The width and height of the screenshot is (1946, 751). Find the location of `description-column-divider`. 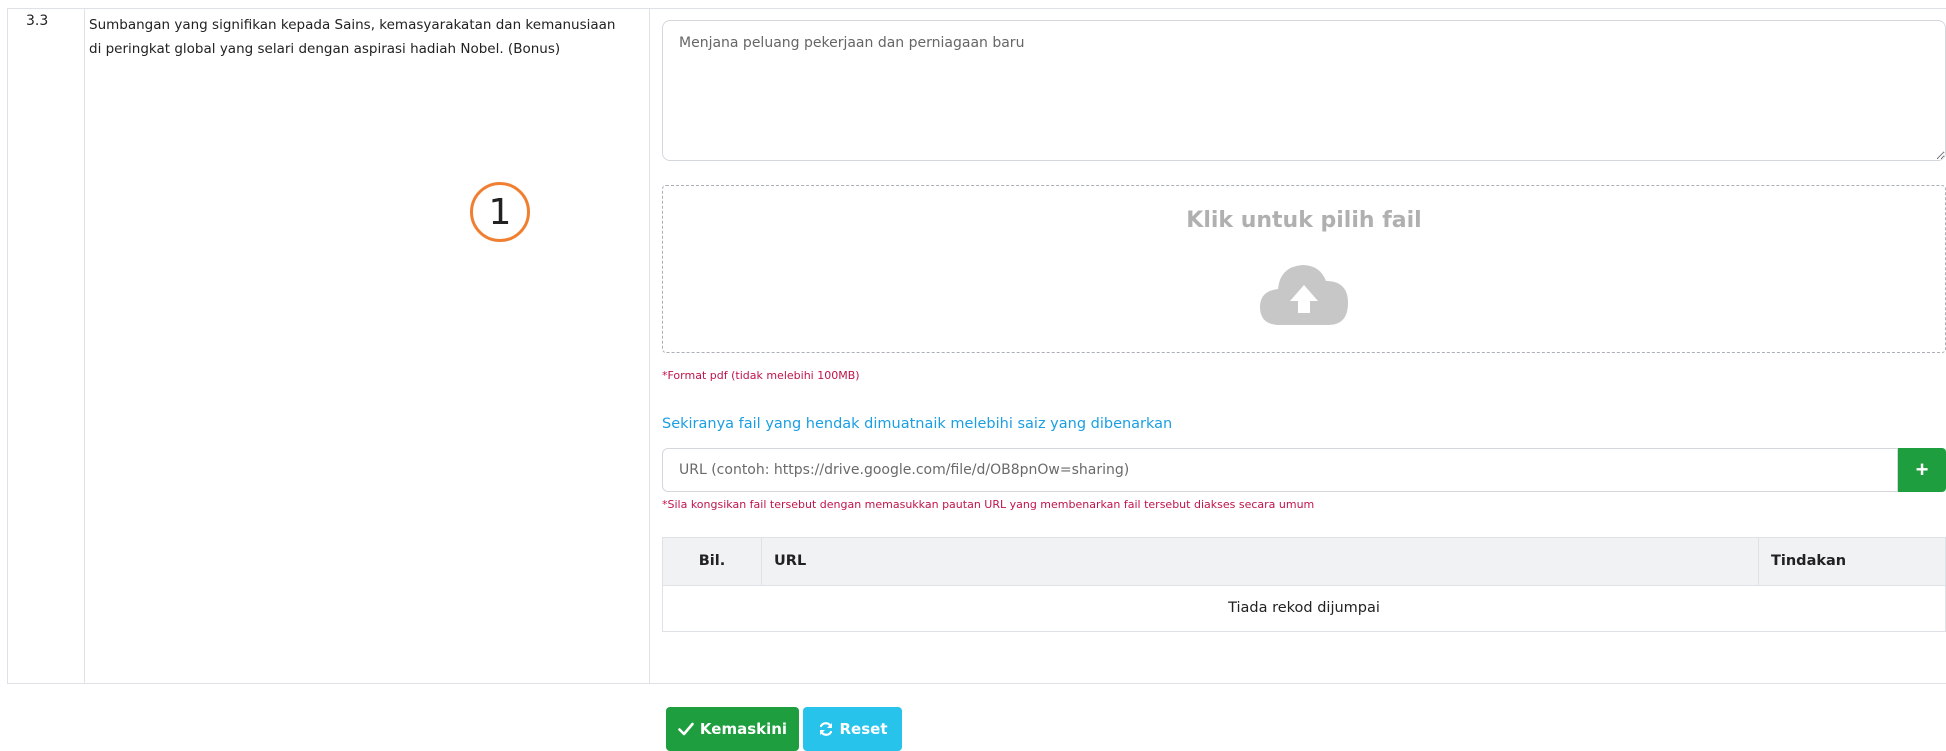

description-column-divider is located at coordinates (649, 346).